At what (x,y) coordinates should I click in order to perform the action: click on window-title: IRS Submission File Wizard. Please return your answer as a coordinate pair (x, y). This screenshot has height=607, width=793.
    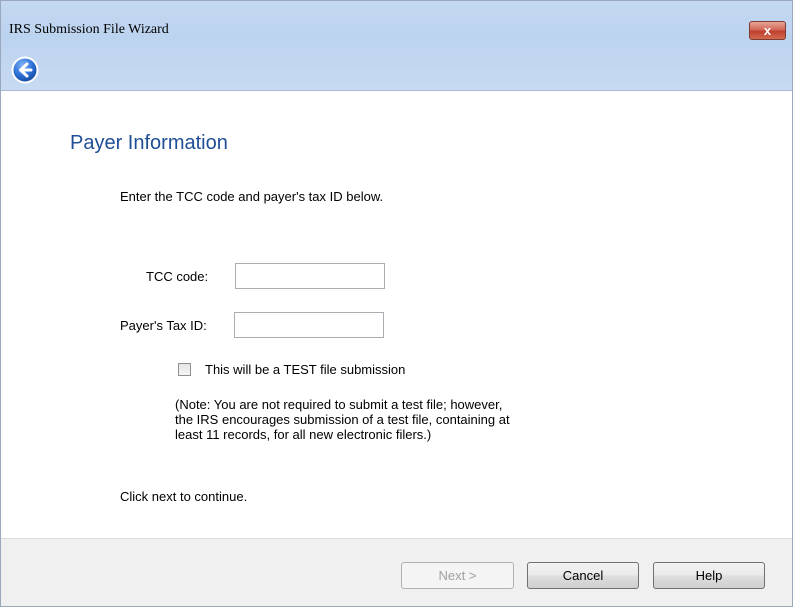
    Looking at the image, I should click on (89, 29).